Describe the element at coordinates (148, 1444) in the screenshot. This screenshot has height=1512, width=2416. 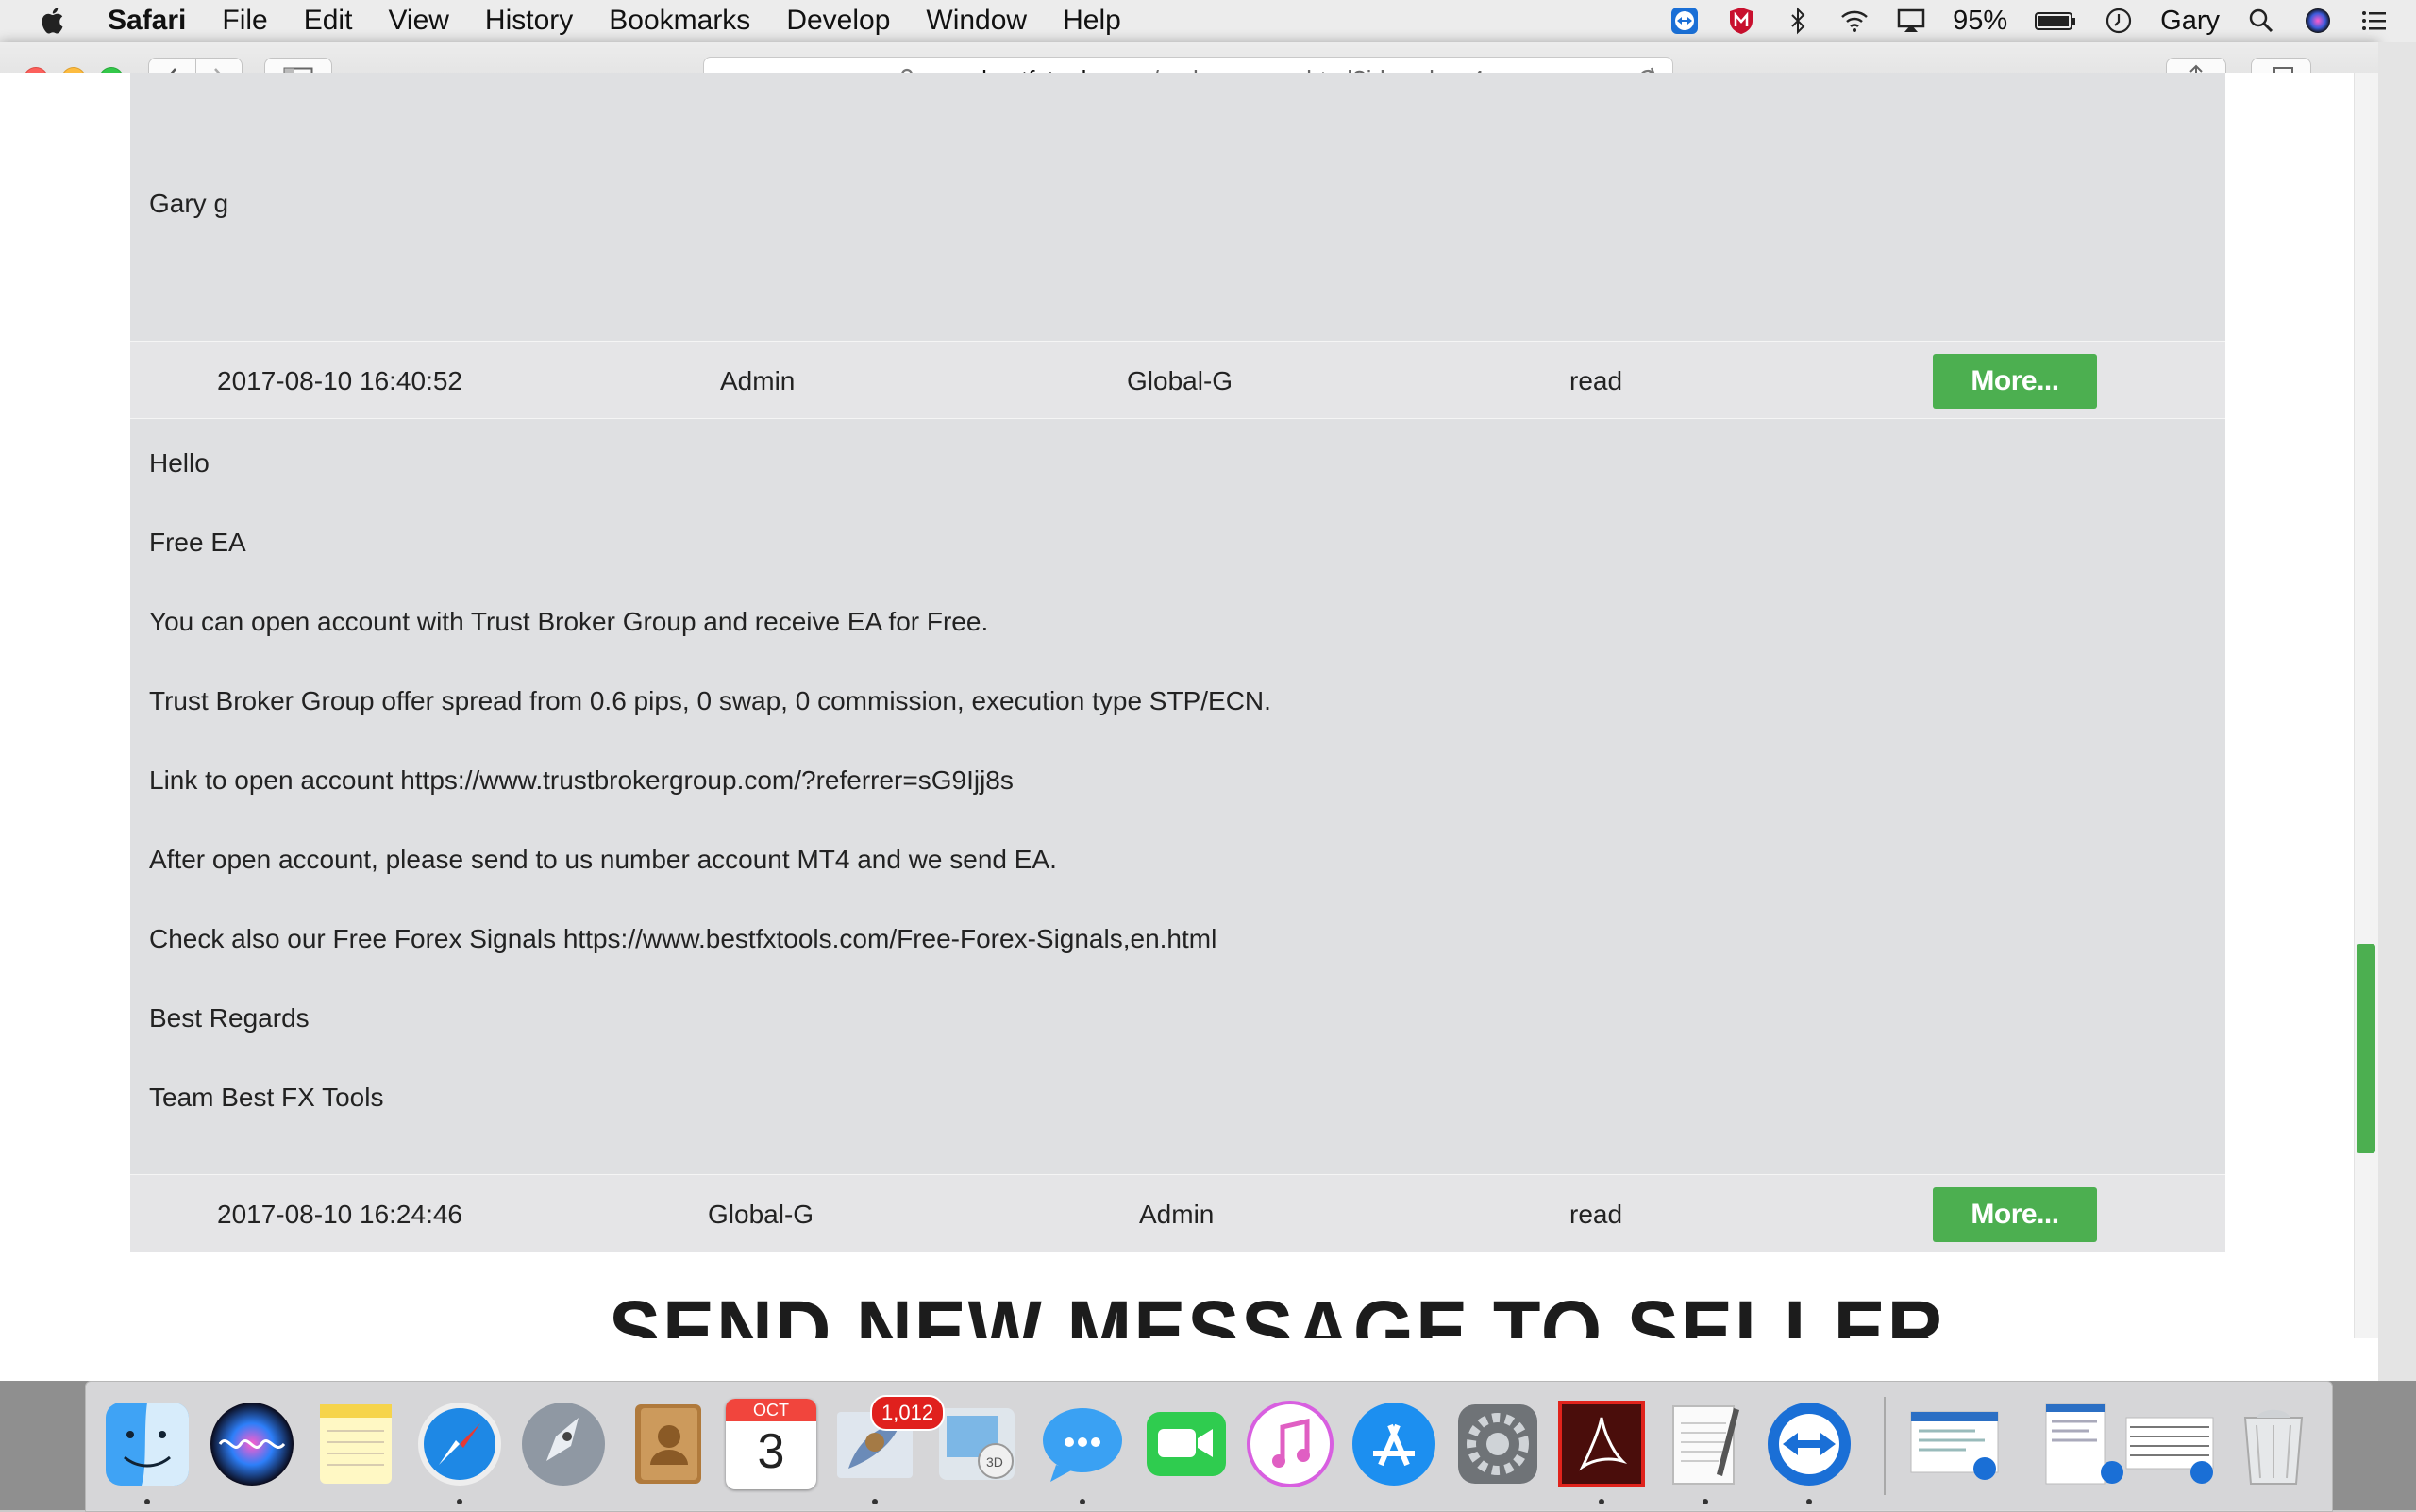
I see `finder-icon` at that location.